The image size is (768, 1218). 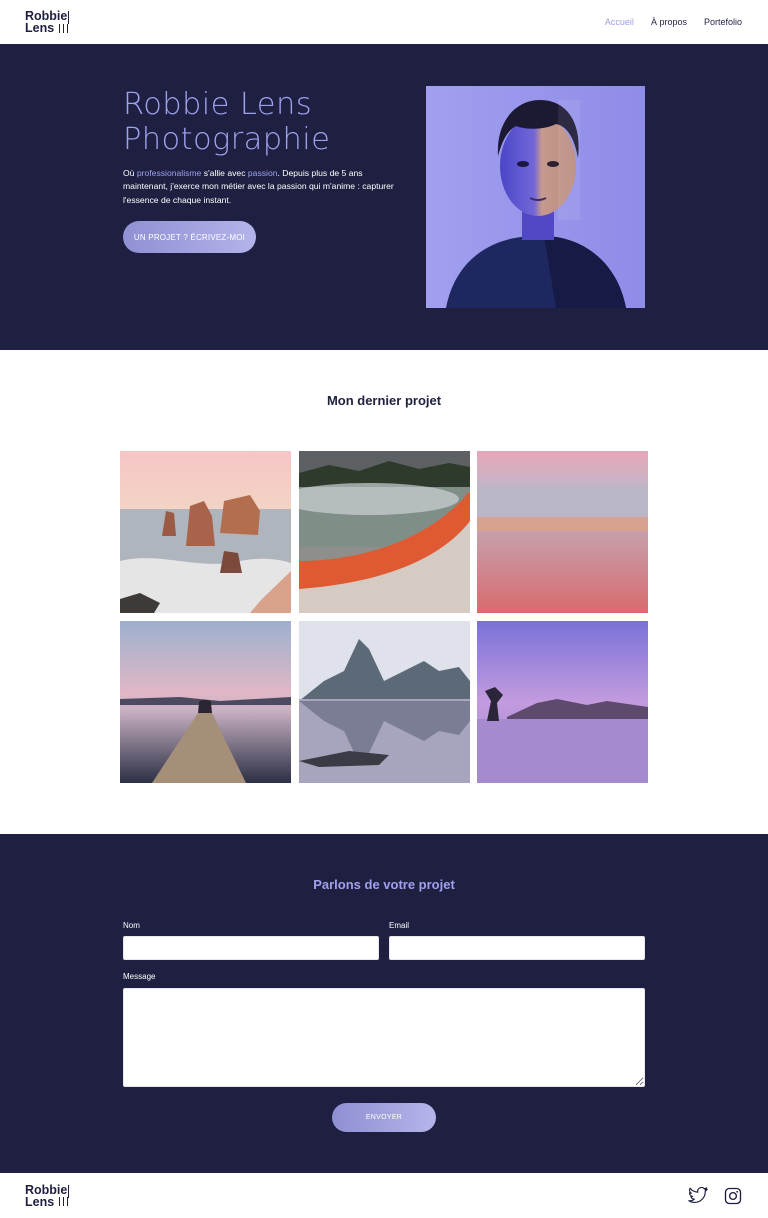 What do you see at coordinates (399, 925) in the screenshot?
I see `email-label: Email` at bounding box center [399, 925].